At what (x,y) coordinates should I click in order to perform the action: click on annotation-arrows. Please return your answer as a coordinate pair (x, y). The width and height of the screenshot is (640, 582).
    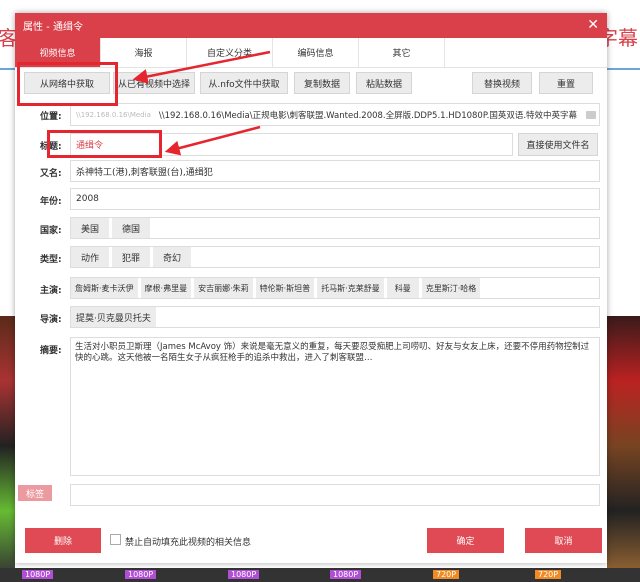
    Looking at the image, I should click on (201, 103).